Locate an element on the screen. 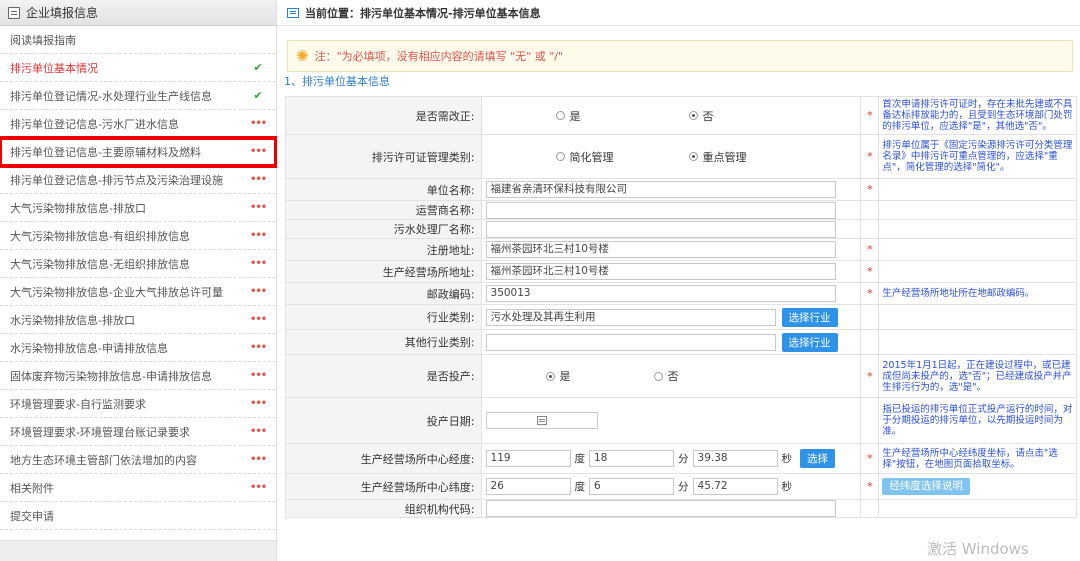 This screenshot has height=561, width=1080. sidebar-item-self-monitoring: 环境管理要求-自行监测要求 ••• is located at coordinates (138, 404).